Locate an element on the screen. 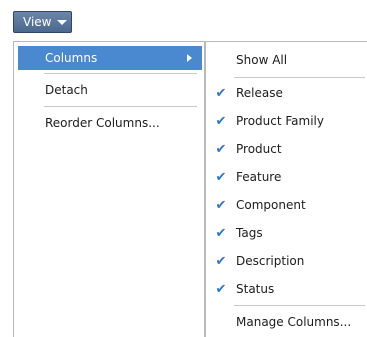 This screenshot has height=337, width=367. column-toggle-description: ✔ Description is located at coordinates (286, 261).